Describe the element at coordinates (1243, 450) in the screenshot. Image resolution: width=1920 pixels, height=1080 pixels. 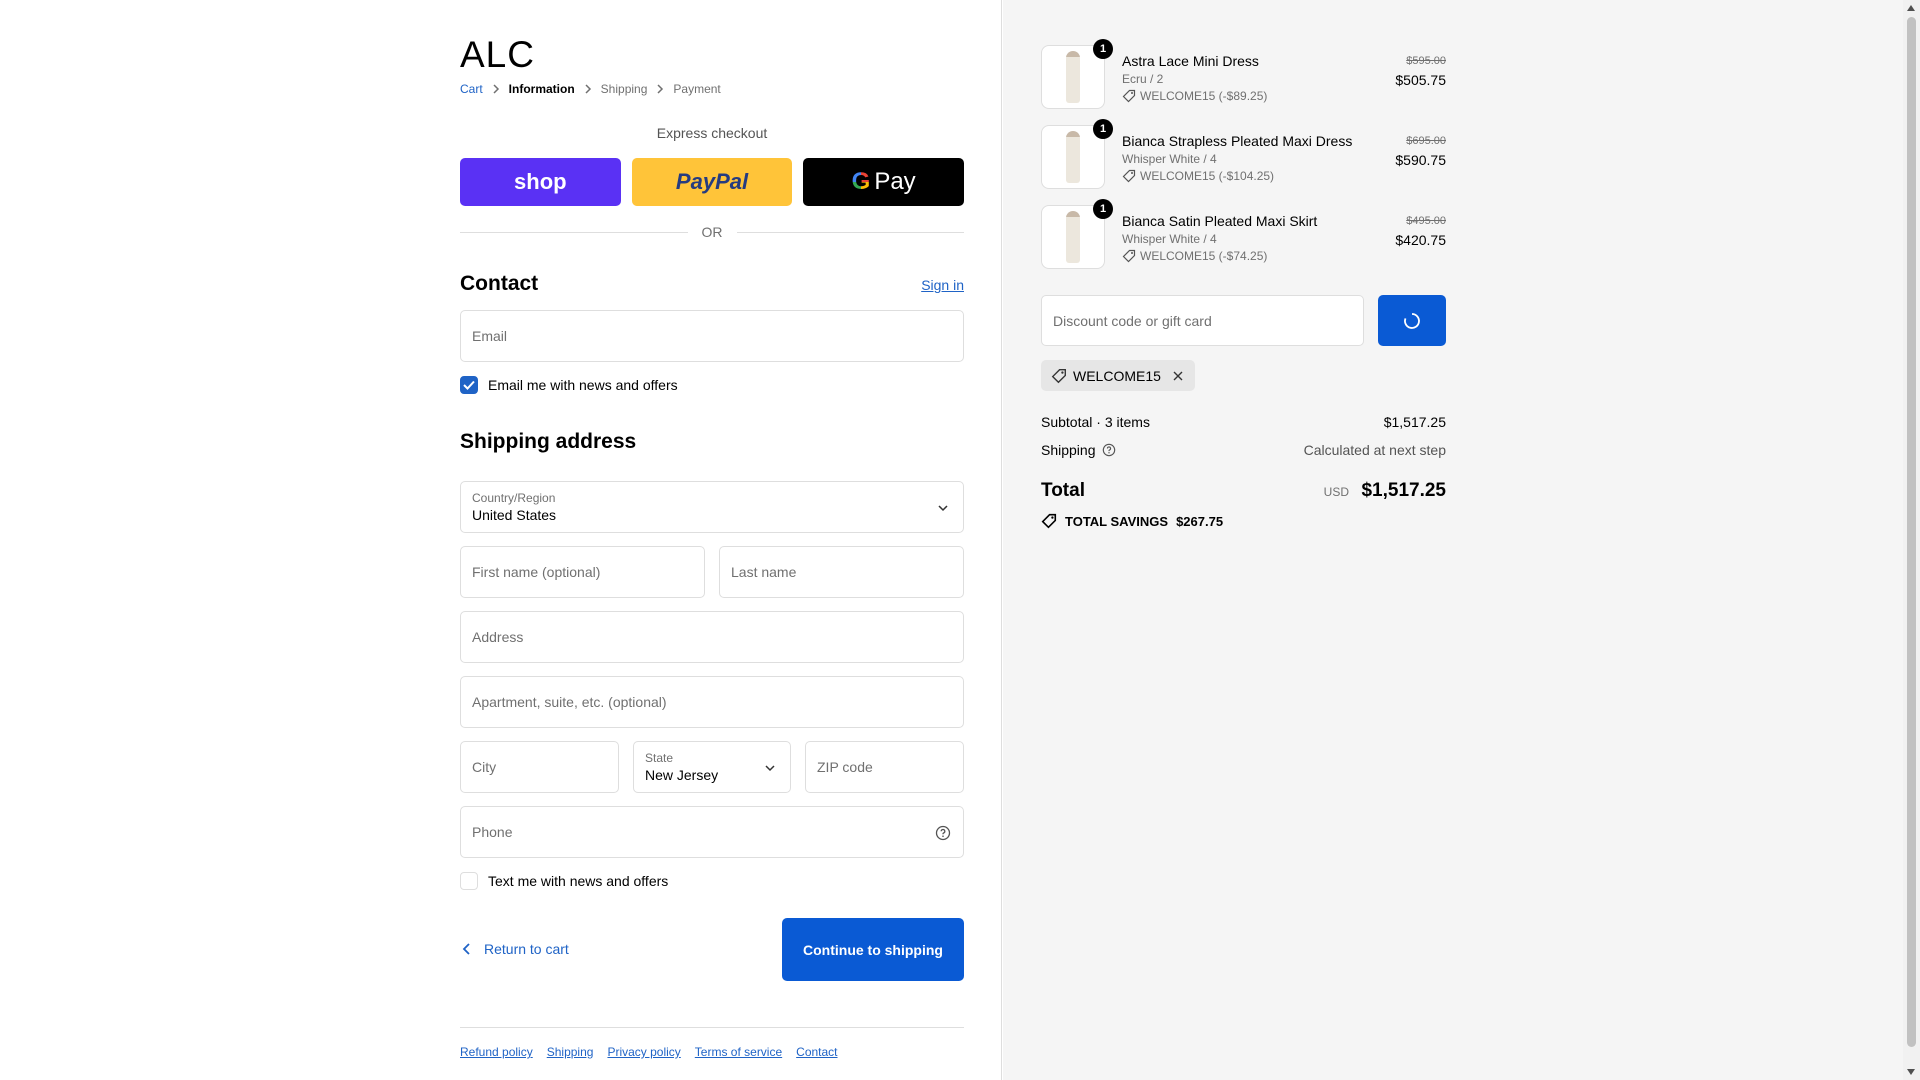
I see `shipping-row: Shipping Calculated at next step` at that location.